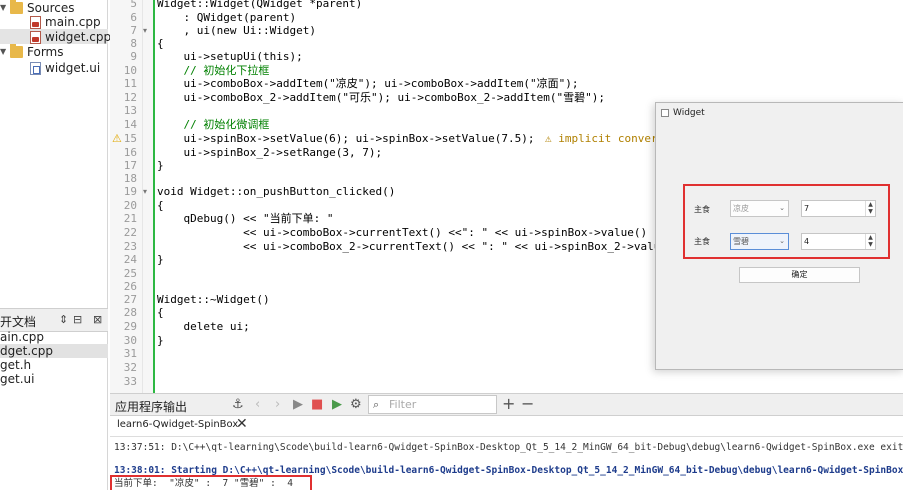 This screenshot has width=903, height=490. I want to click on line-number: 20, so click(130, 205).